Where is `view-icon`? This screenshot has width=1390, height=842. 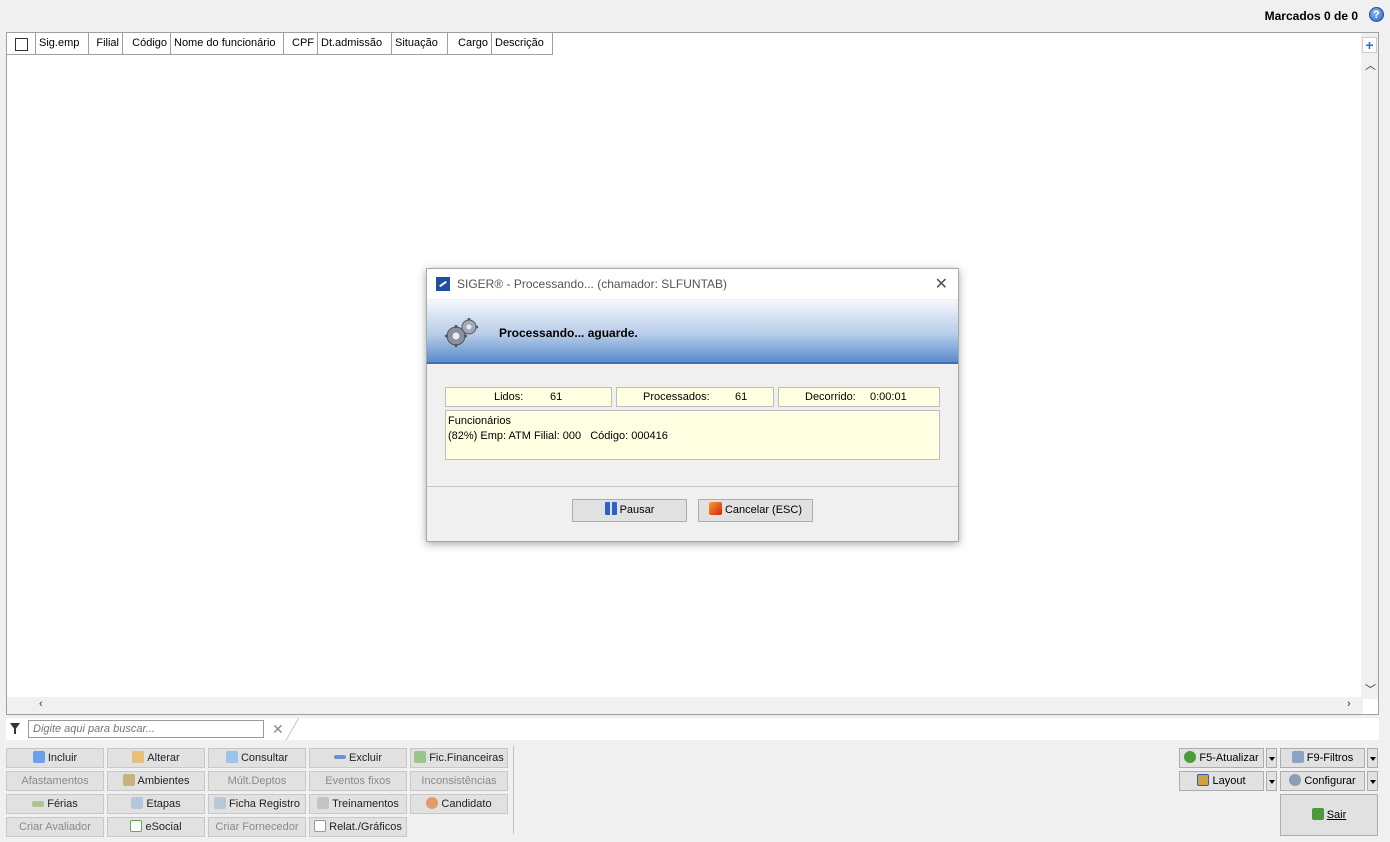 view-icon is located at coordinates (231, 757).